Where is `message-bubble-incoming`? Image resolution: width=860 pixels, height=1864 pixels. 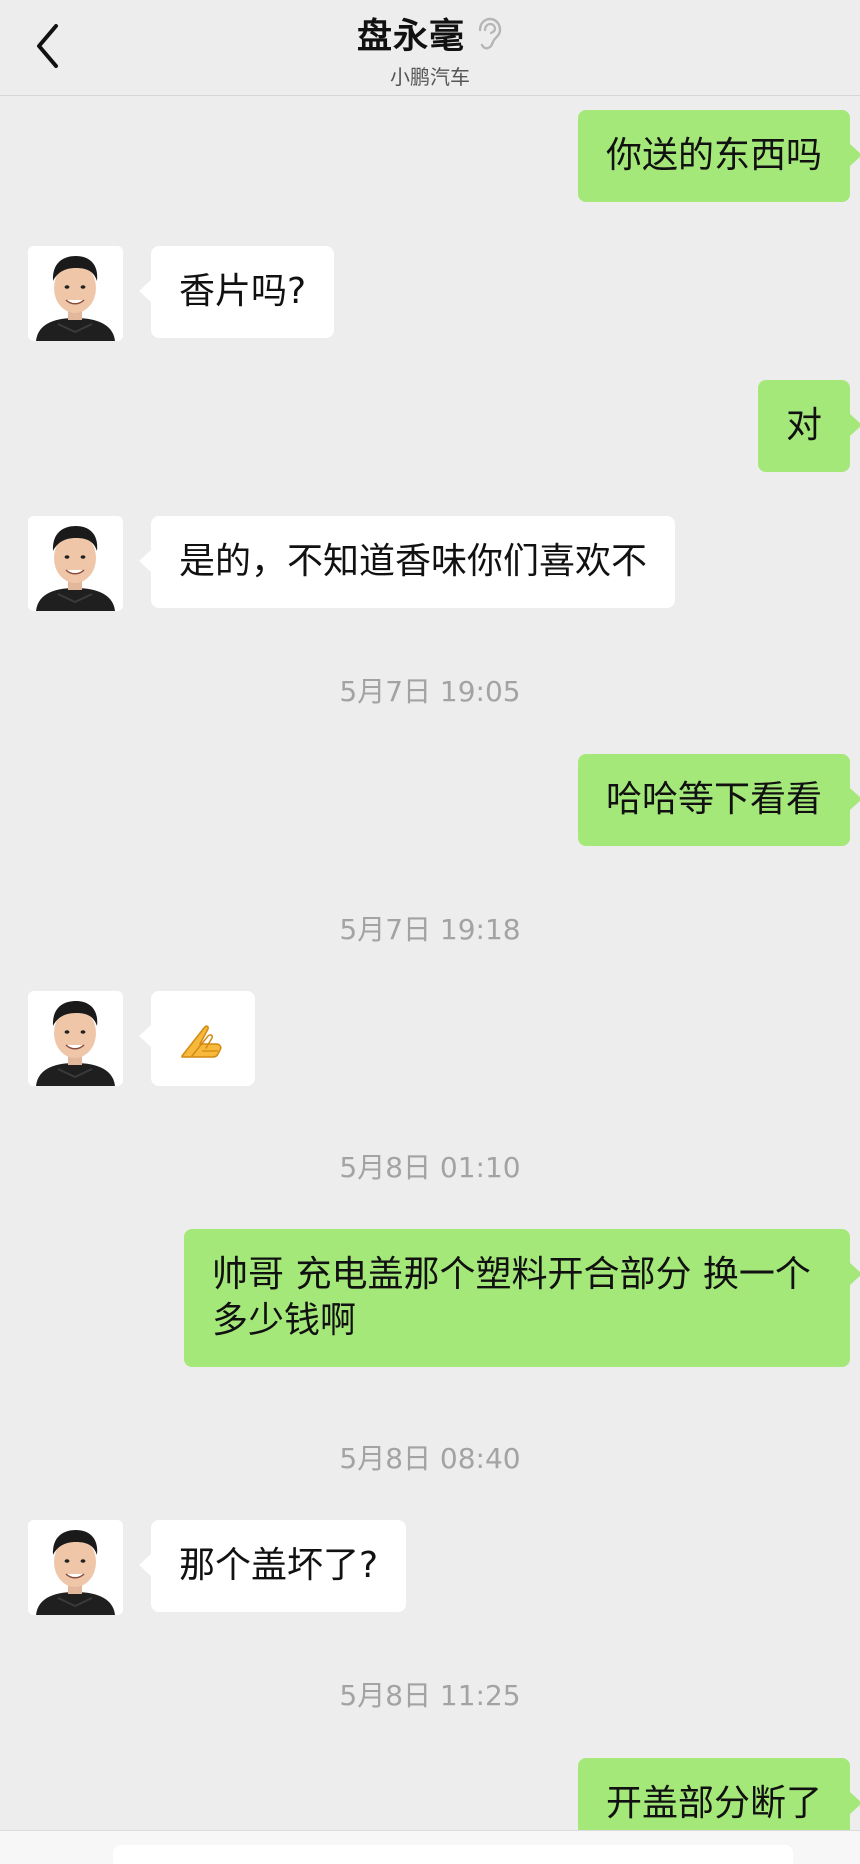
message-bubble-incoming is located at coordinates (197, 1038).